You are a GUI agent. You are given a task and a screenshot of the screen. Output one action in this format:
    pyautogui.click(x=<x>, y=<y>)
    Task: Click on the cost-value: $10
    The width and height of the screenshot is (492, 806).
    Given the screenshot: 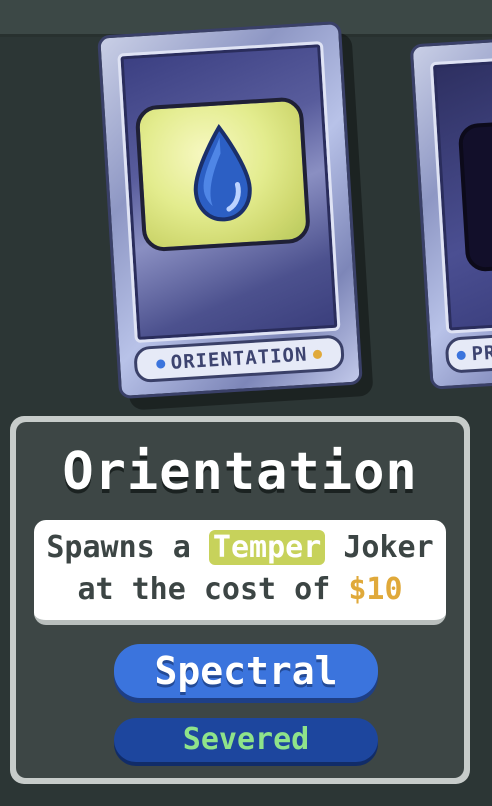 What is the action you would take?
    pyautogui.click(x=375, y=589)
    